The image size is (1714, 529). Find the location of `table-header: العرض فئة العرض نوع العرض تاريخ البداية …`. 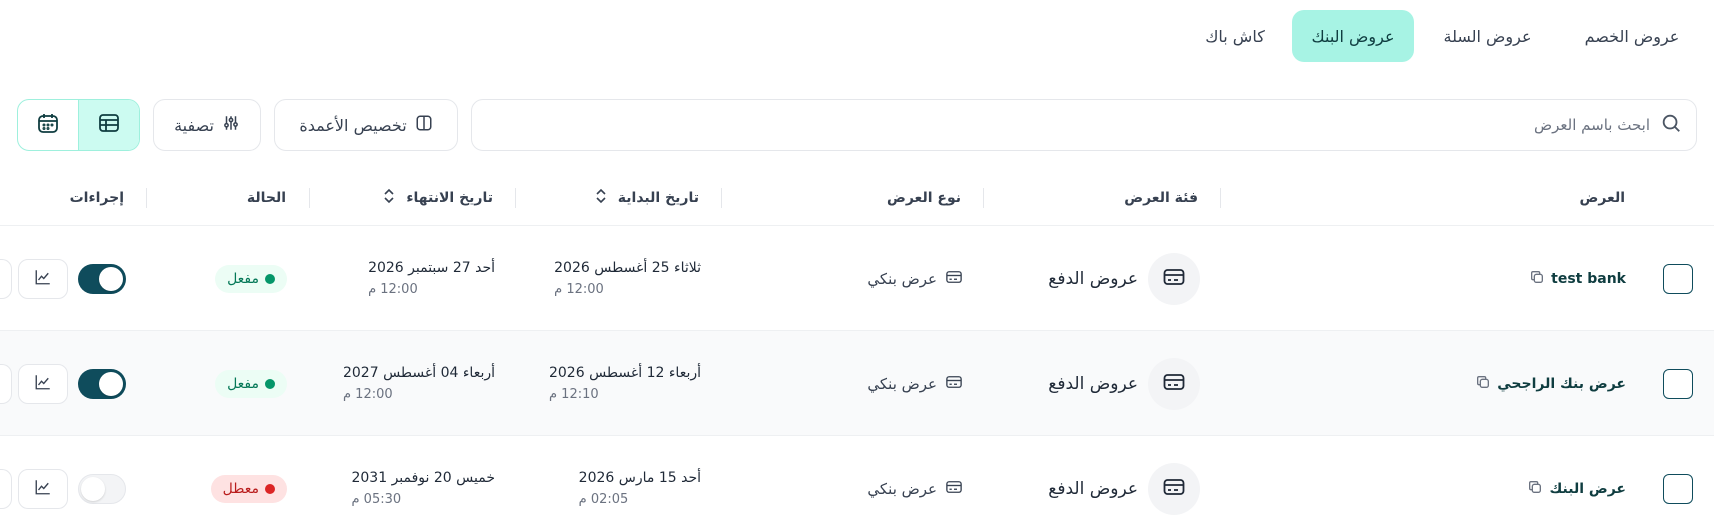

table-header: العرض فئة العرض نوع العرض تاريخ البداية … is located at coordinates (857, 198).